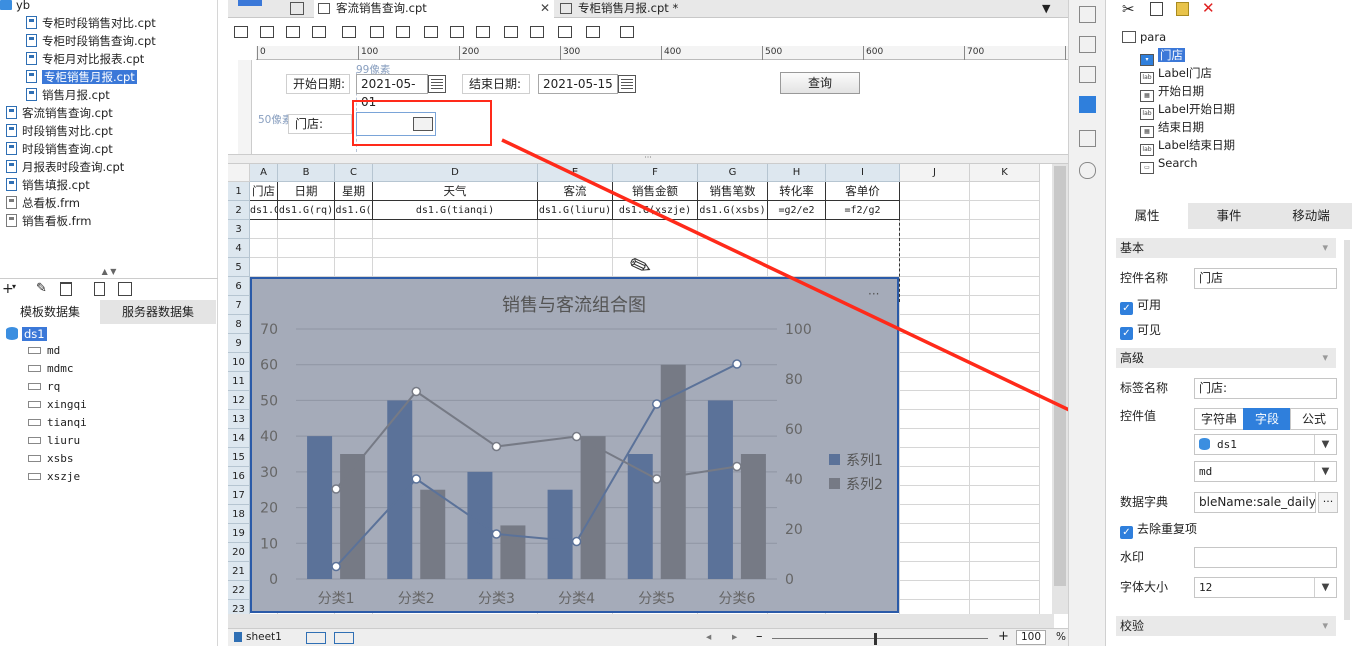  What do you see at coordinates (1147, 216) in the screenshot?
I see `tab-properties: 属性` at bounding box center [1147, 216].